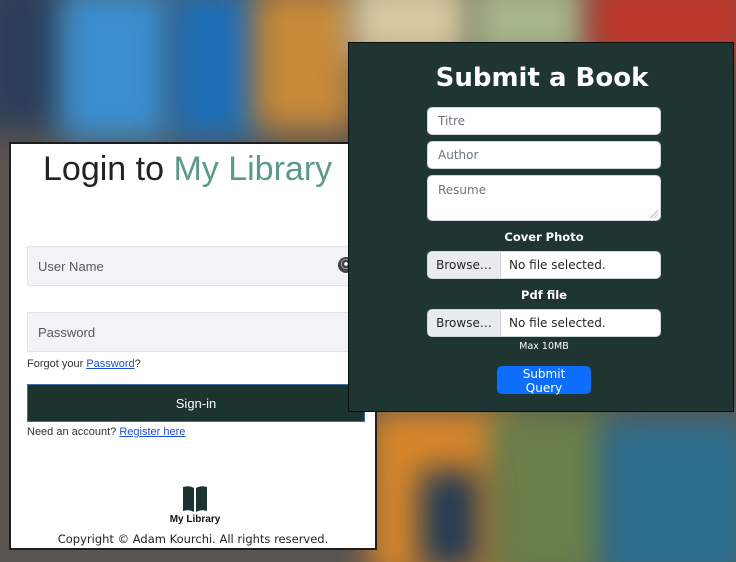 The image size is (736, 562). What do you see at coordinates (253, 169) in the screenshot?
I see `login-title-brand: My Library` at bounding box center [253, 169].